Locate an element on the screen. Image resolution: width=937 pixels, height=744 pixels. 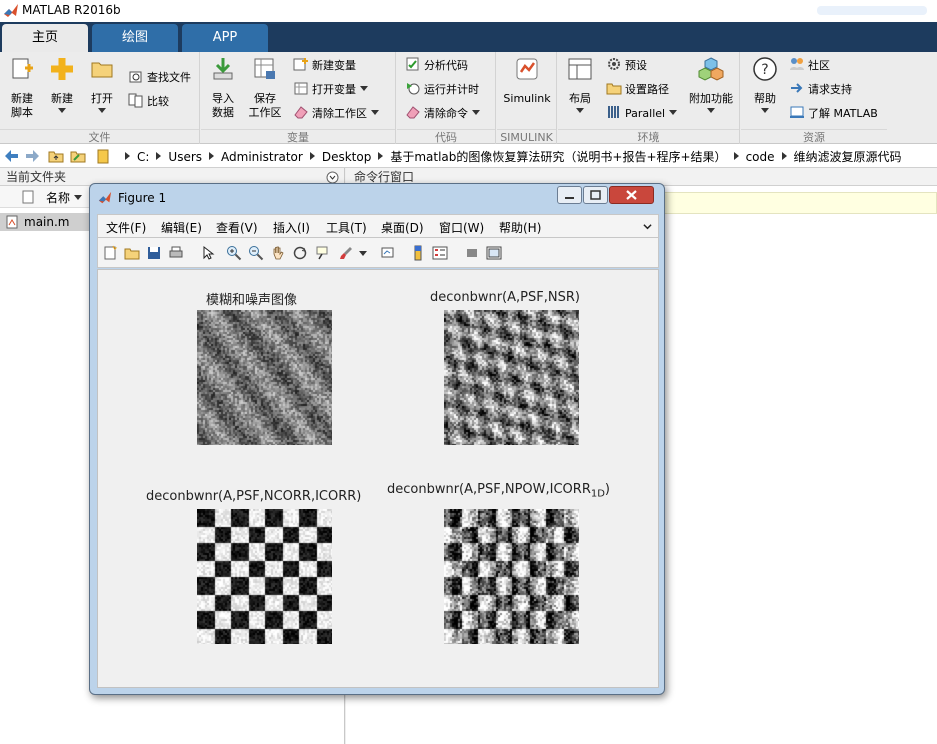
browse-folder-icon is located at coordinates (78, 156).